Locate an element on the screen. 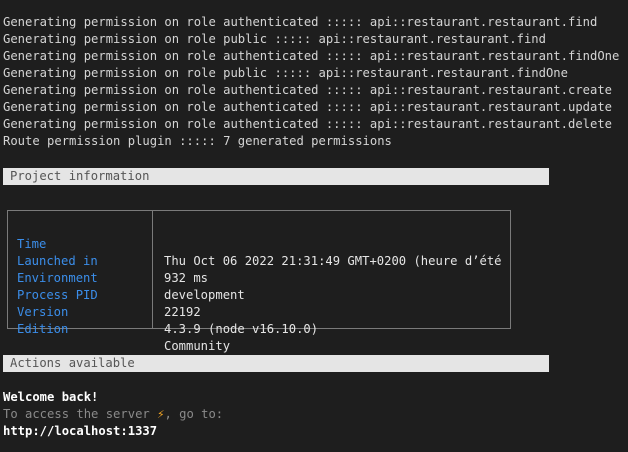 This screenshot has width=628, height=452. table-row: Process PID 22192 is located at coordinates (259, 294).